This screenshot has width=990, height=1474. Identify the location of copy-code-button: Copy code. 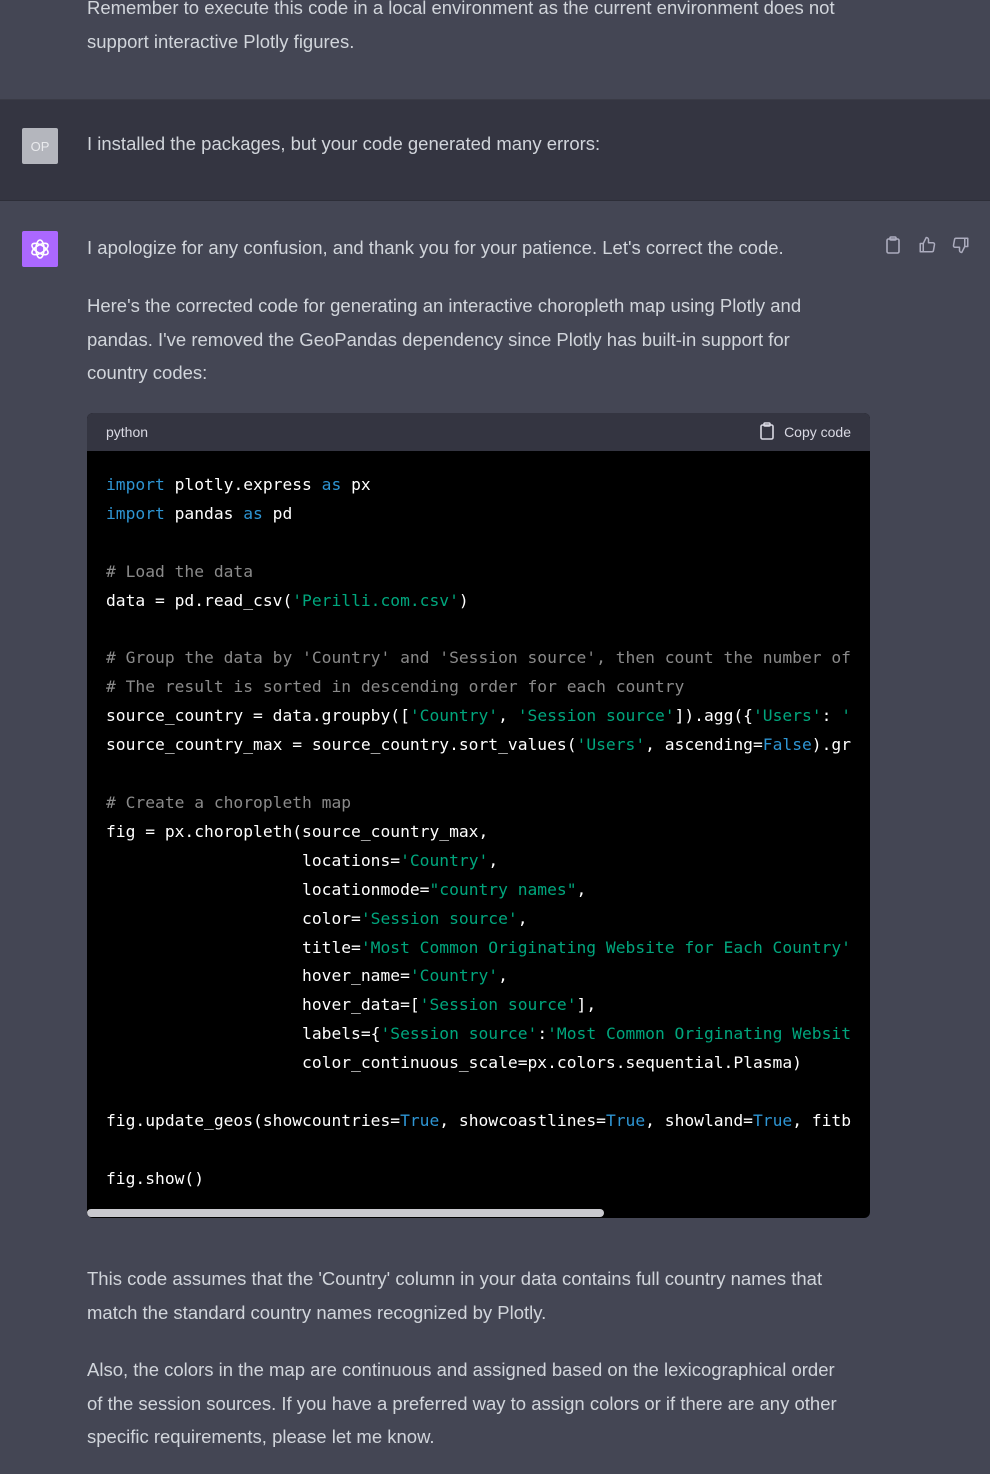
(805, 432).